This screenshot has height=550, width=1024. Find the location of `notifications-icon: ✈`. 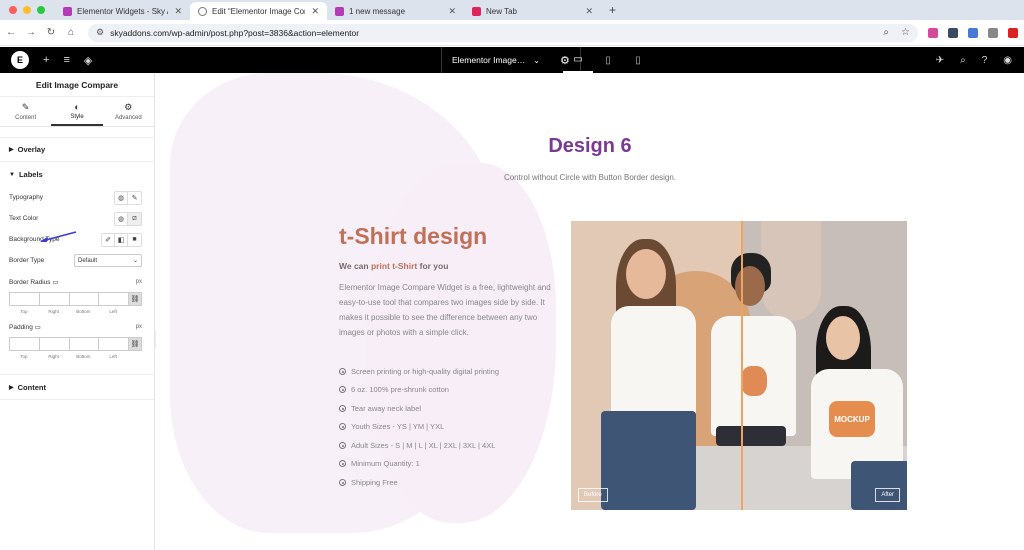

notifications-icon: ✈ is located at coordinates (940, 60).